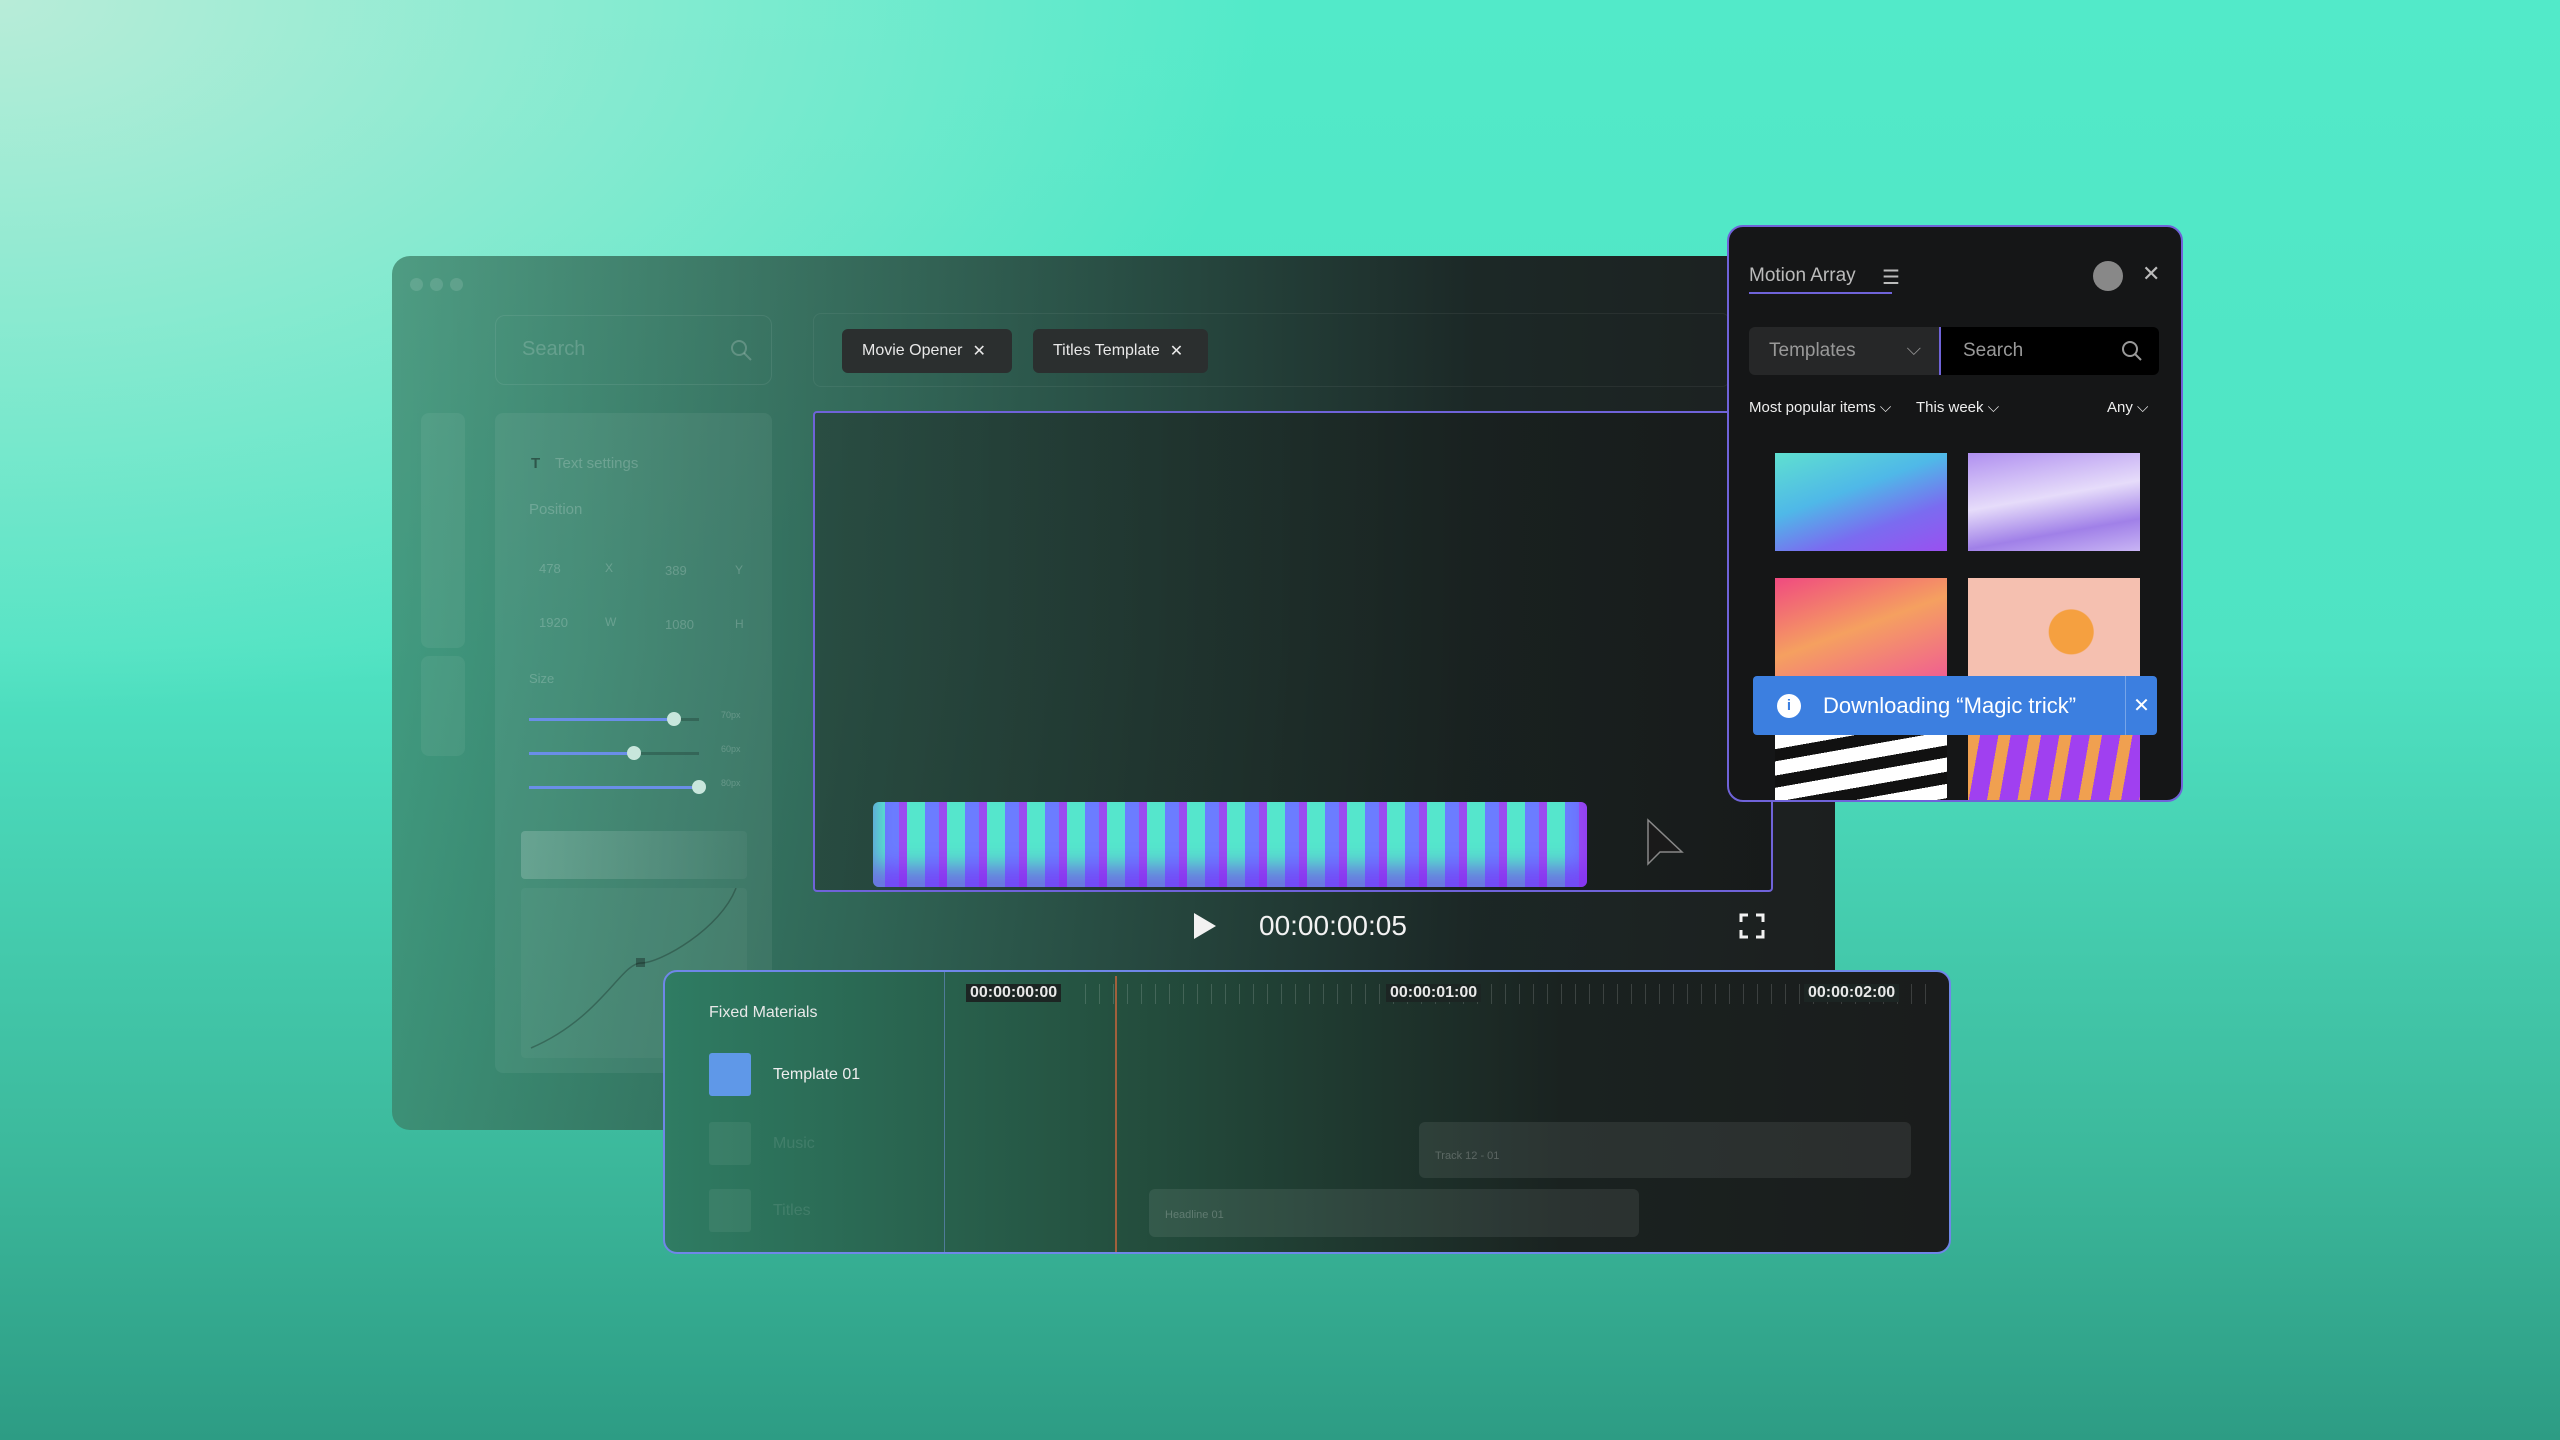 This screenshot has width=2560, height=1440. What do you see at coordinates (1014, 993) in the screenshot?
I see `ruler-label: 00:00:00:00` at bounding box center [1014, 993].